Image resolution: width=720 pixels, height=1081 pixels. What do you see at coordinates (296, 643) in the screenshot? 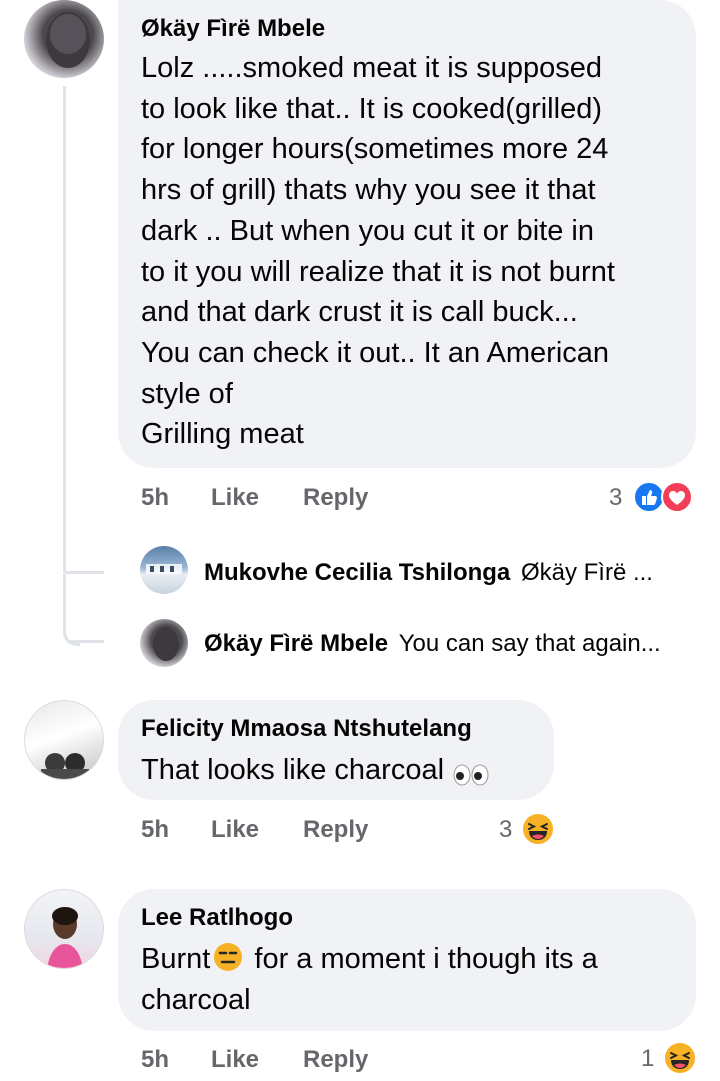
I see `reply-author: Økäy Fìrë Mbele` at bounding box center [296, 643].